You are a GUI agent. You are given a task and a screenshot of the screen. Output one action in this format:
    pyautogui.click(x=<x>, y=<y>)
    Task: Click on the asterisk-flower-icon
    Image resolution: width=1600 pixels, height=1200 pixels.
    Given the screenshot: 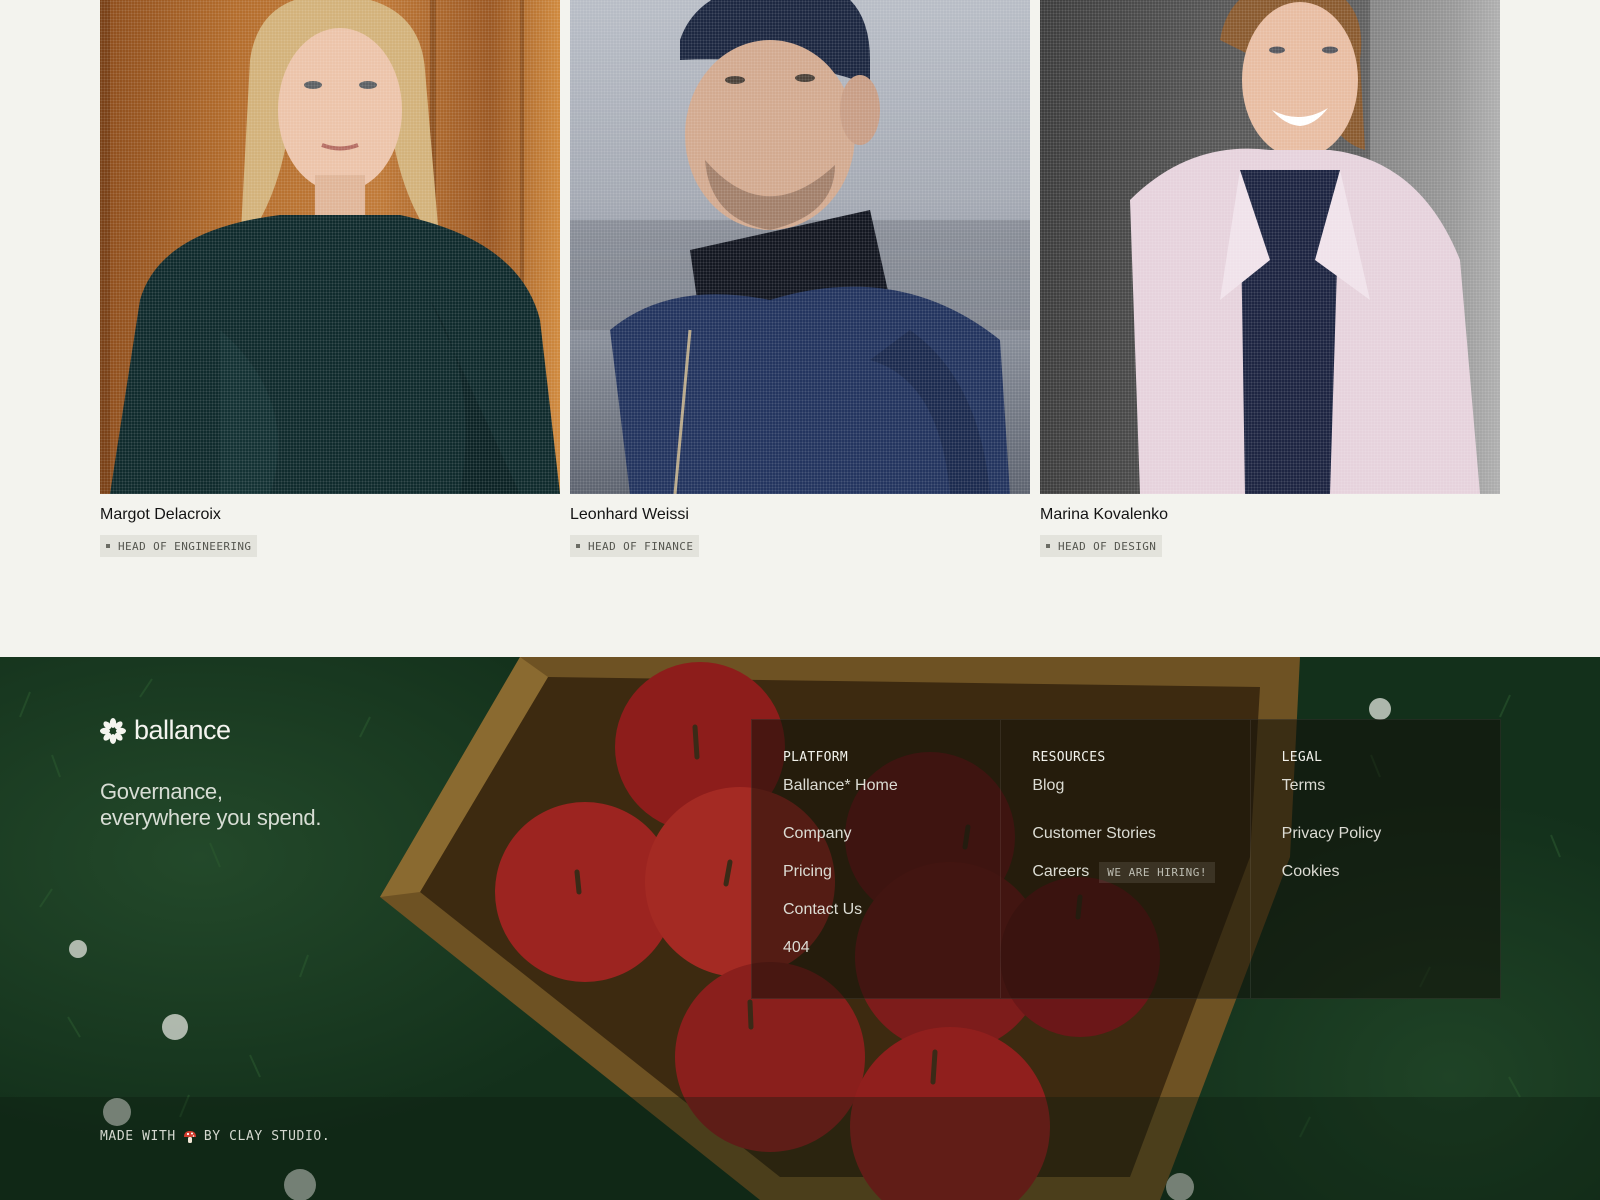 What is the action you would take?
    pyautogui.click(x=113, y=730)
    